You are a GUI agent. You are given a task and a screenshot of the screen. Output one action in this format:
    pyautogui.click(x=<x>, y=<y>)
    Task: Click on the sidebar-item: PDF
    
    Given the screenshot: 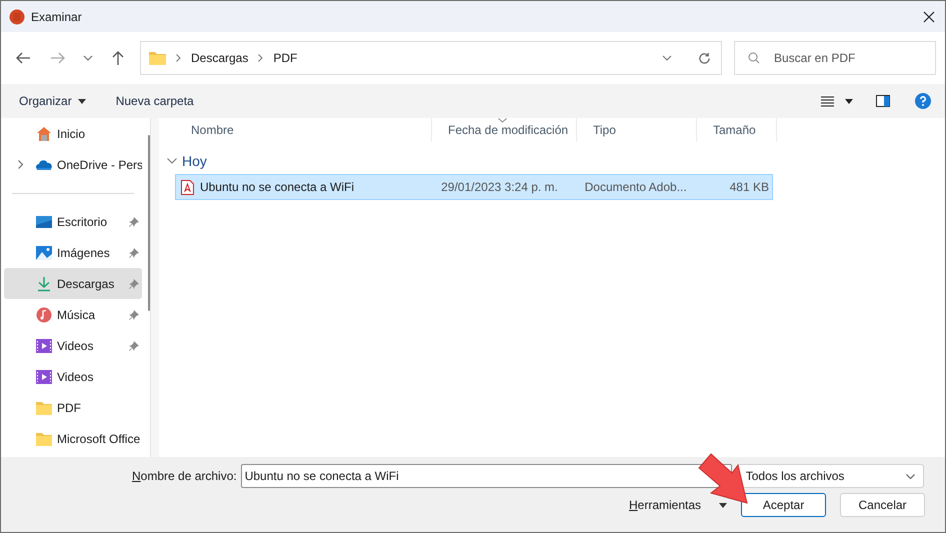 What is the action you would take?
    pyautogui.click(x=73, y=407)
    